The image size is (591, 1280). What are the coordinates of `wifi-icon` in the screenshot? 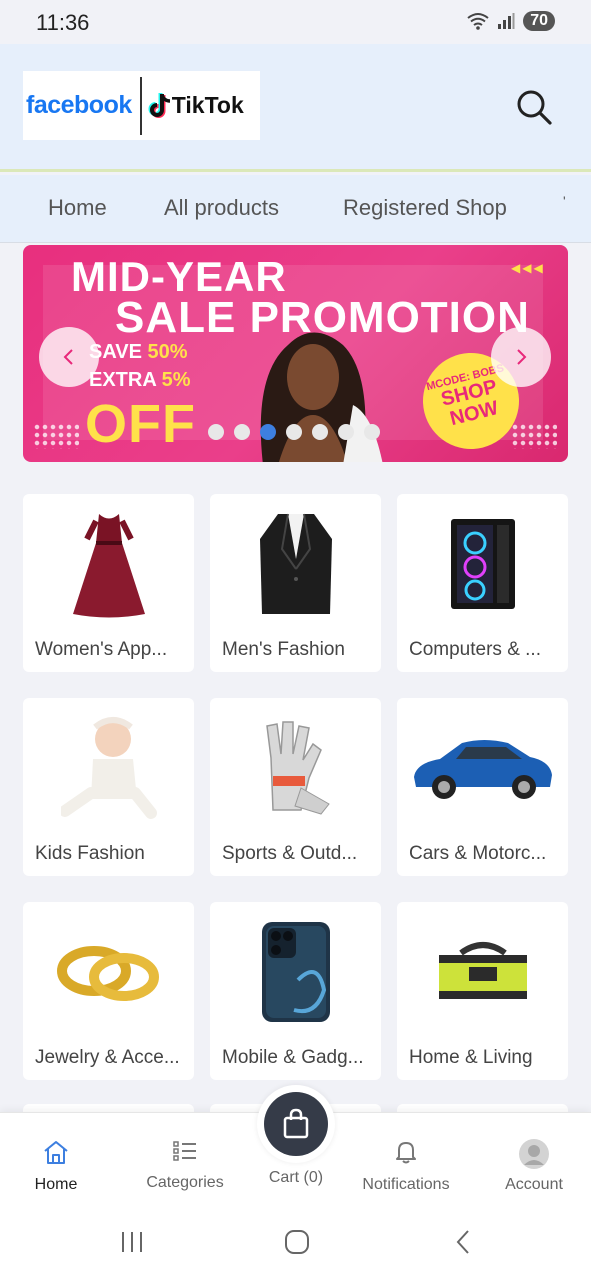 It's located at (478, 21).